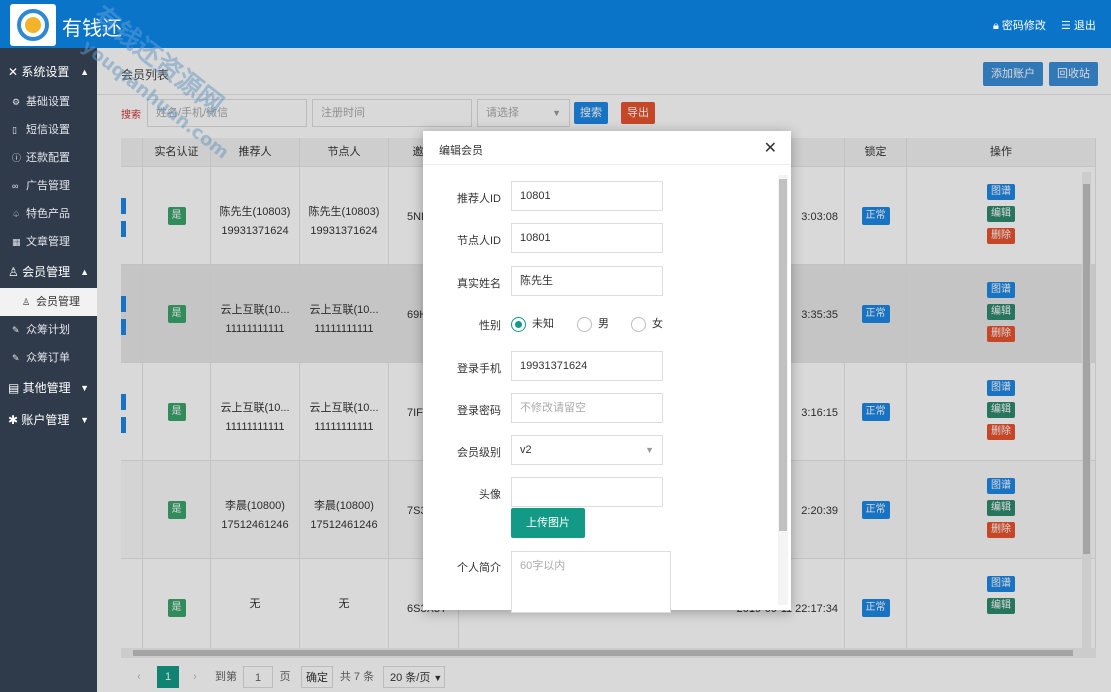 Image resolution: width=1111 pixels, height=692 pixels. What do you see at coordinates (48, 186) in the screenshot?
I see `sidebar-item-ads: ∞ 广告管理` at bounding box center [48, 186].